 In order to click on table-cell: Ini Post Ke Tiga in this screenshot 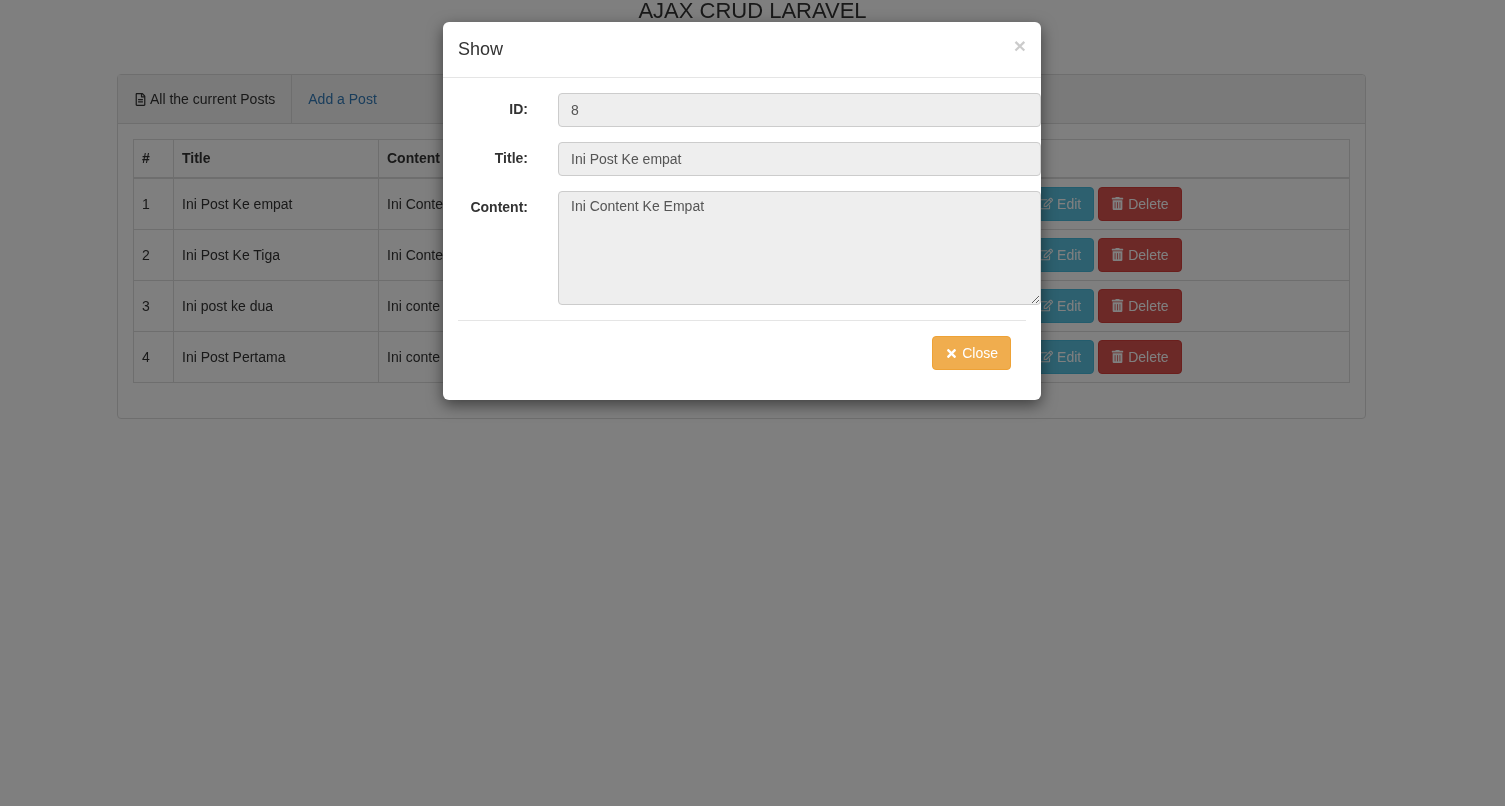, I will do `click(276, 254)`.